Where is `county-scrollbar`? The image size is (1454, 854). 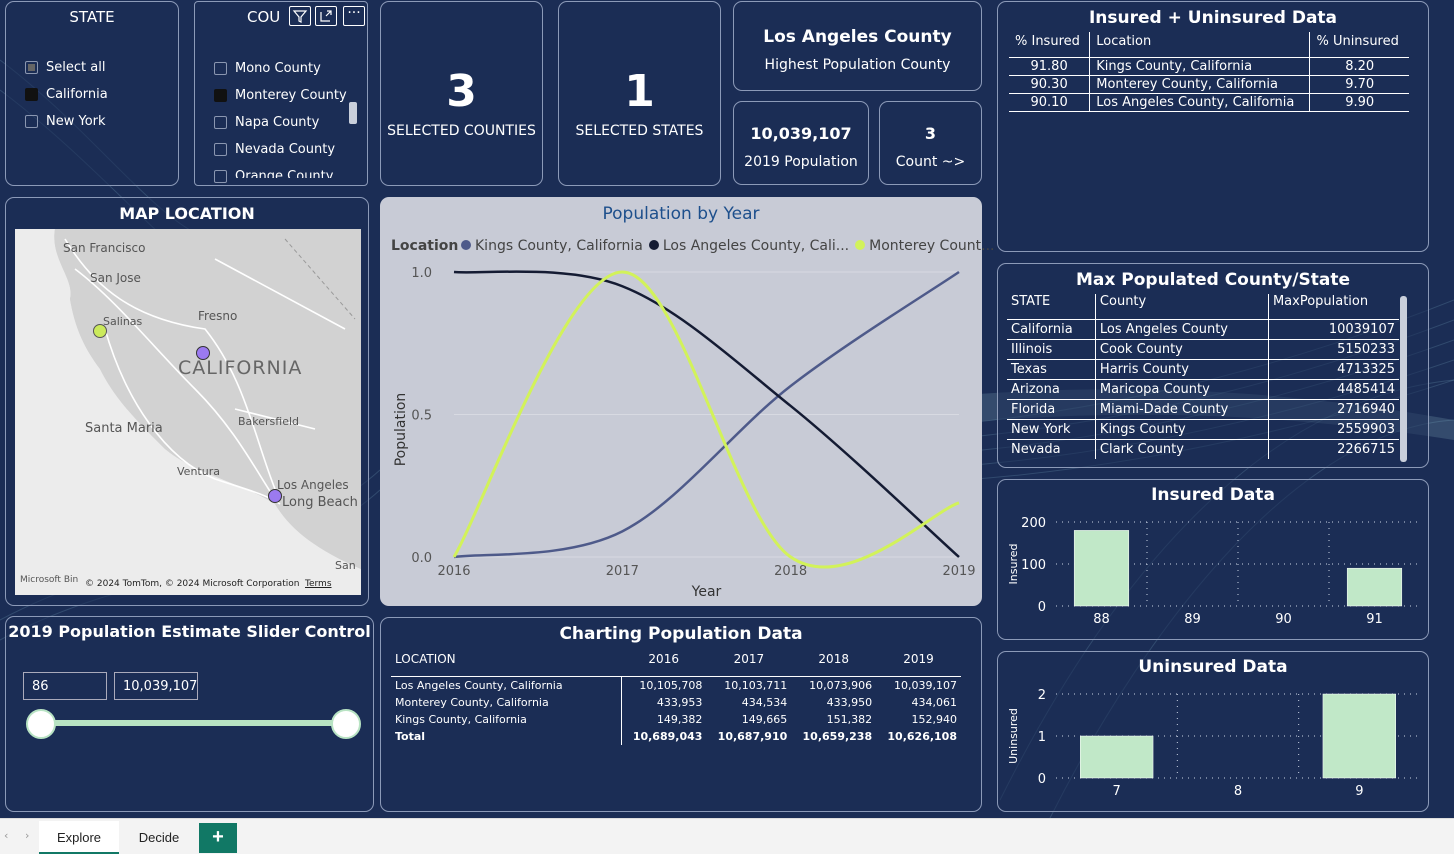
county-scrollbar is located at coordinates (353, 113).